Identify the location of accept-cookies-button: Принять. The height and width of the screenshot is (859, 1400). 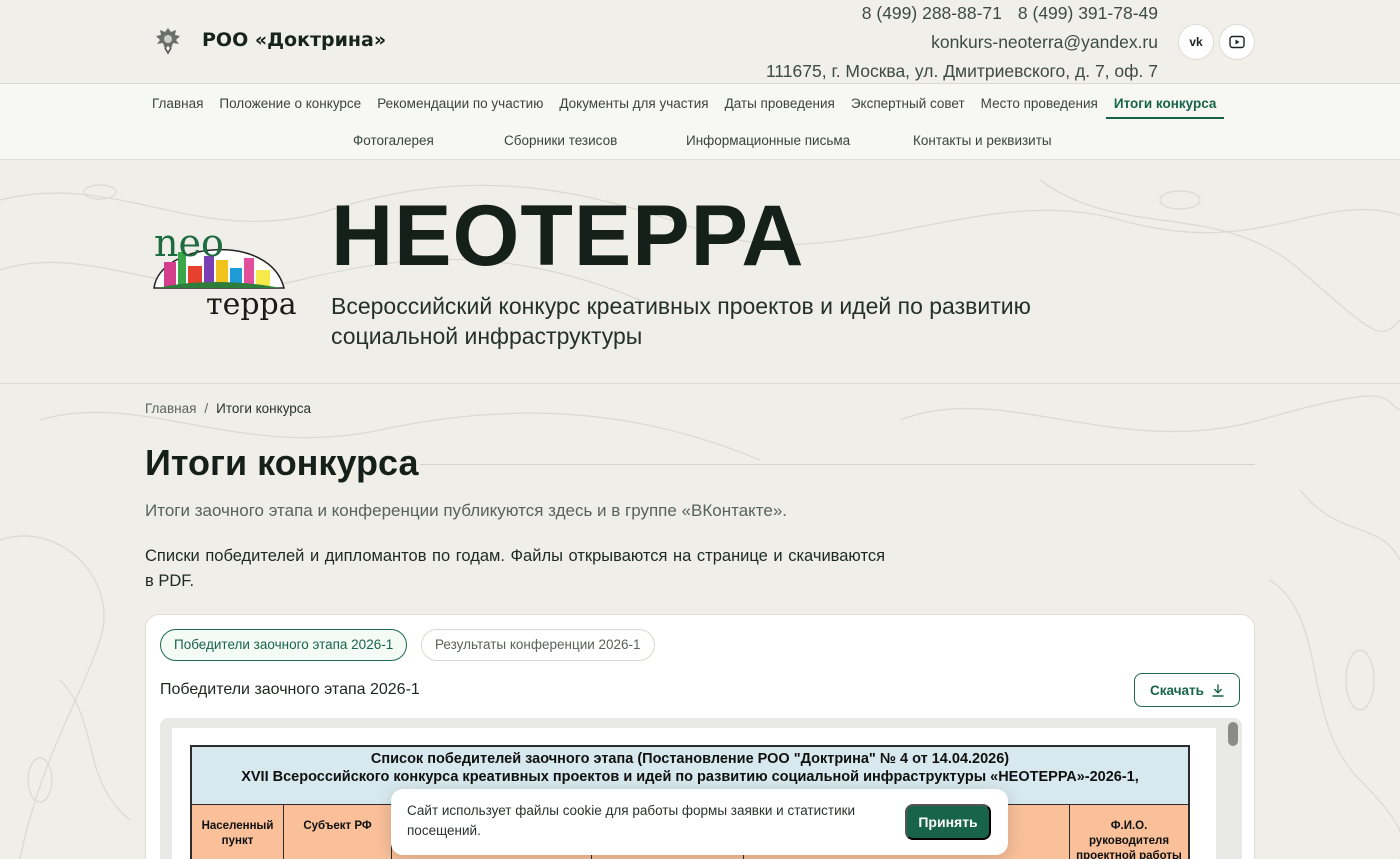
(948, 822).